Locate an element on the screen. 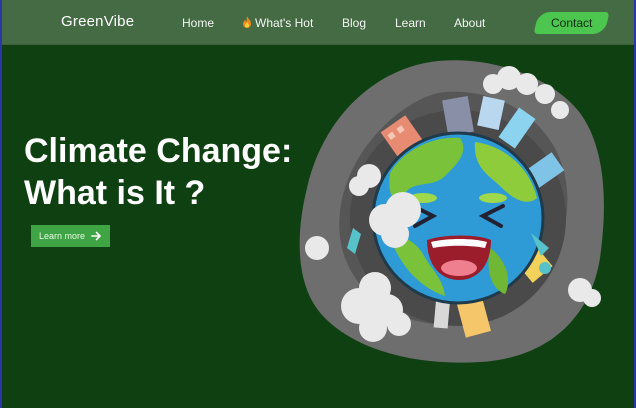 This screenshot has width=636, height=408. nav-link-blog: Blog is located at coordinates (354, 23).